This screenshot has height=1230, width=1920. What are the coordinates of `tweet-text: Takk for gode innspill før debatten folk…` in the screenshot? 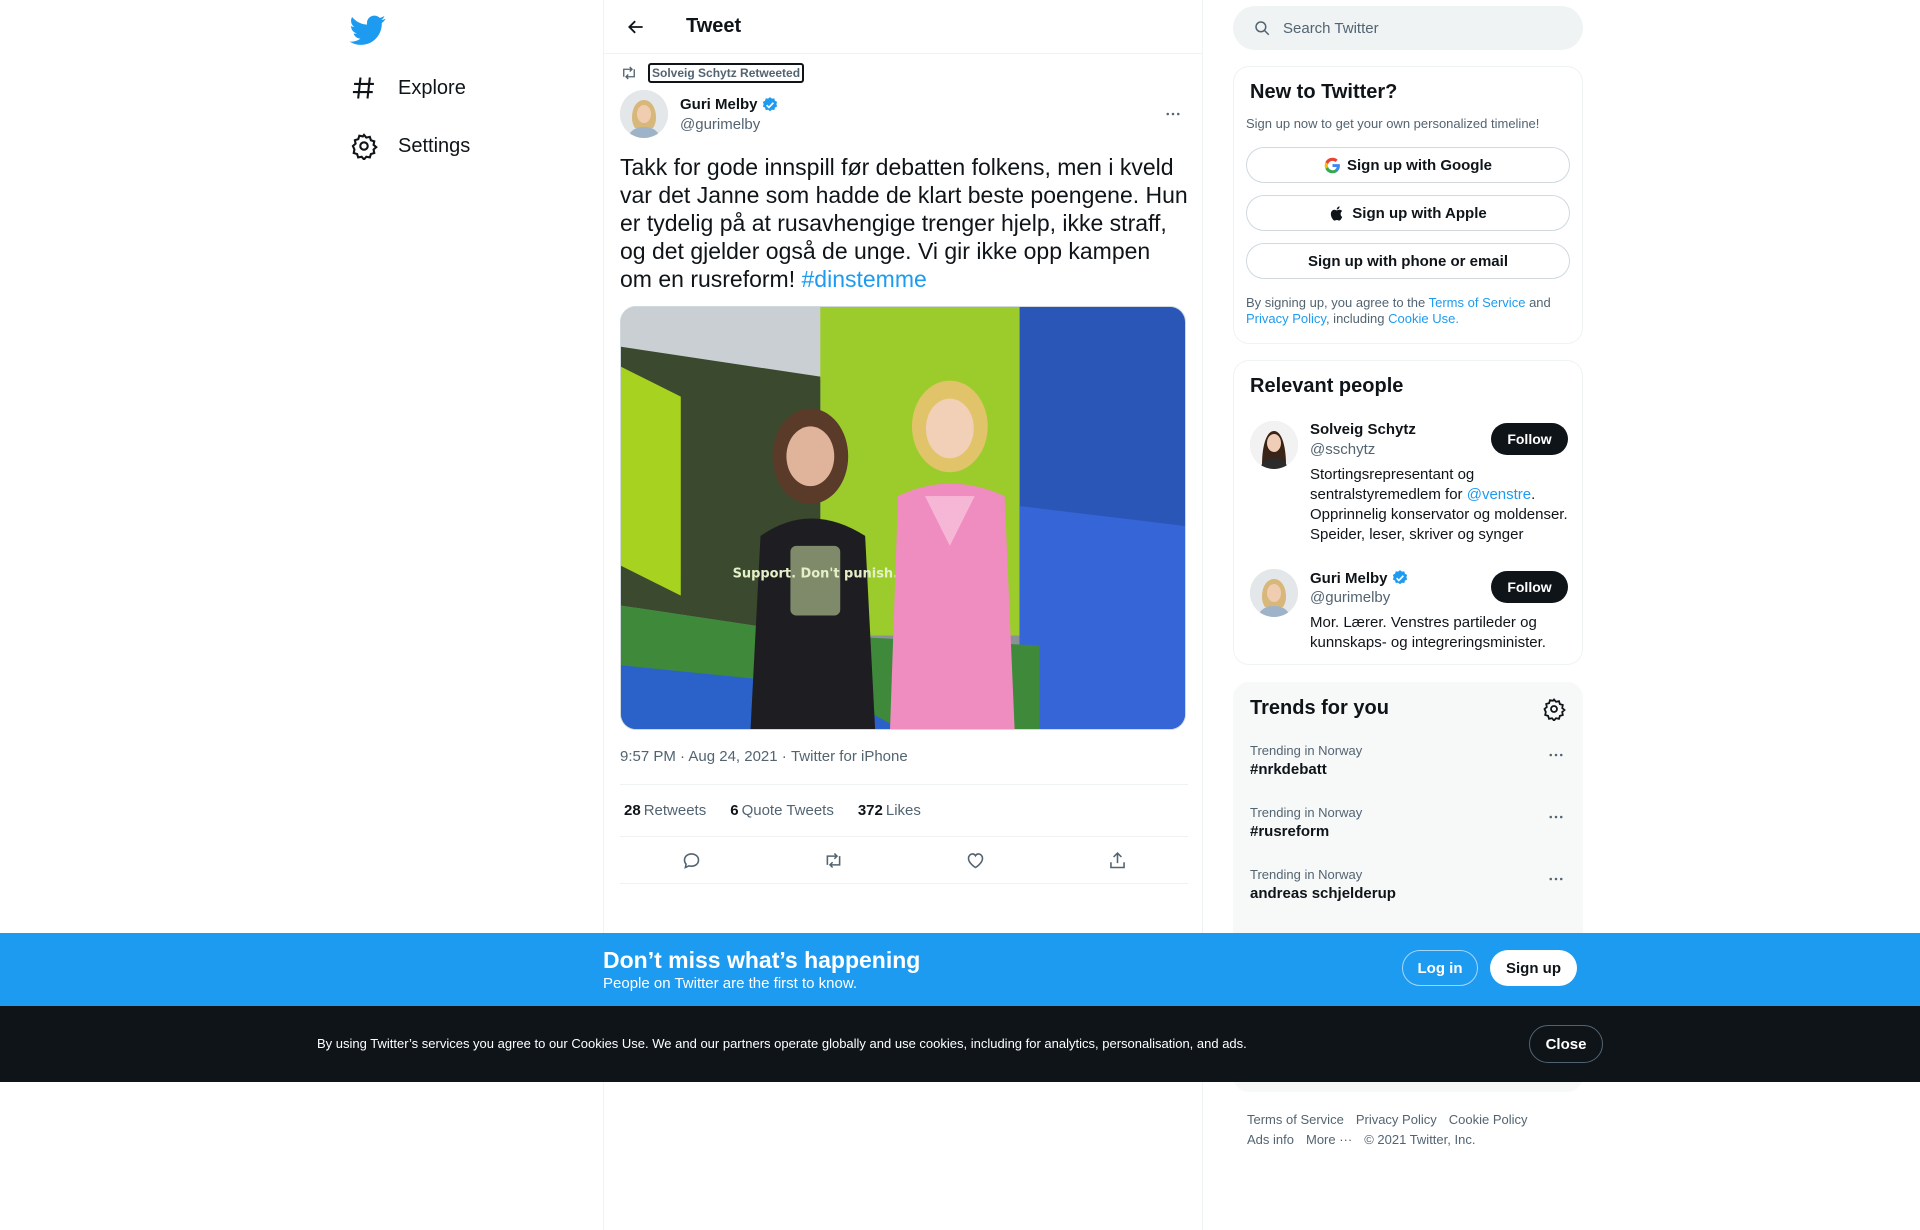 It's located at (904, 223).